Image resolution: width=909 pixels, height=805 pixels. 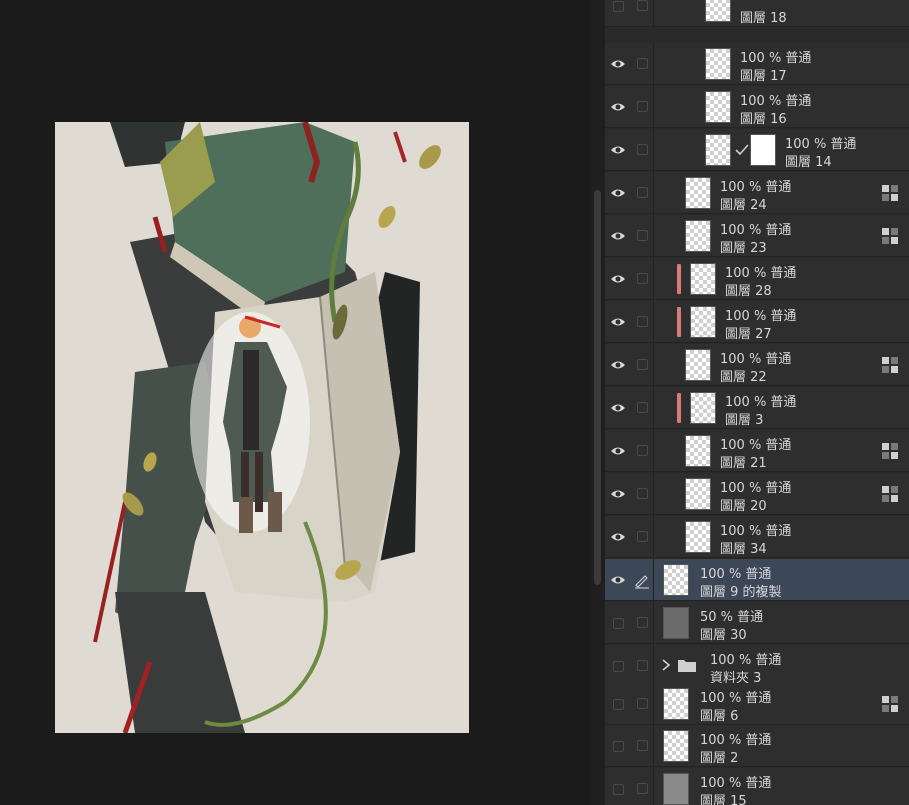 I want to click on layer-row: 100 % 普通 圖層 17, so click(x=757, y=64).